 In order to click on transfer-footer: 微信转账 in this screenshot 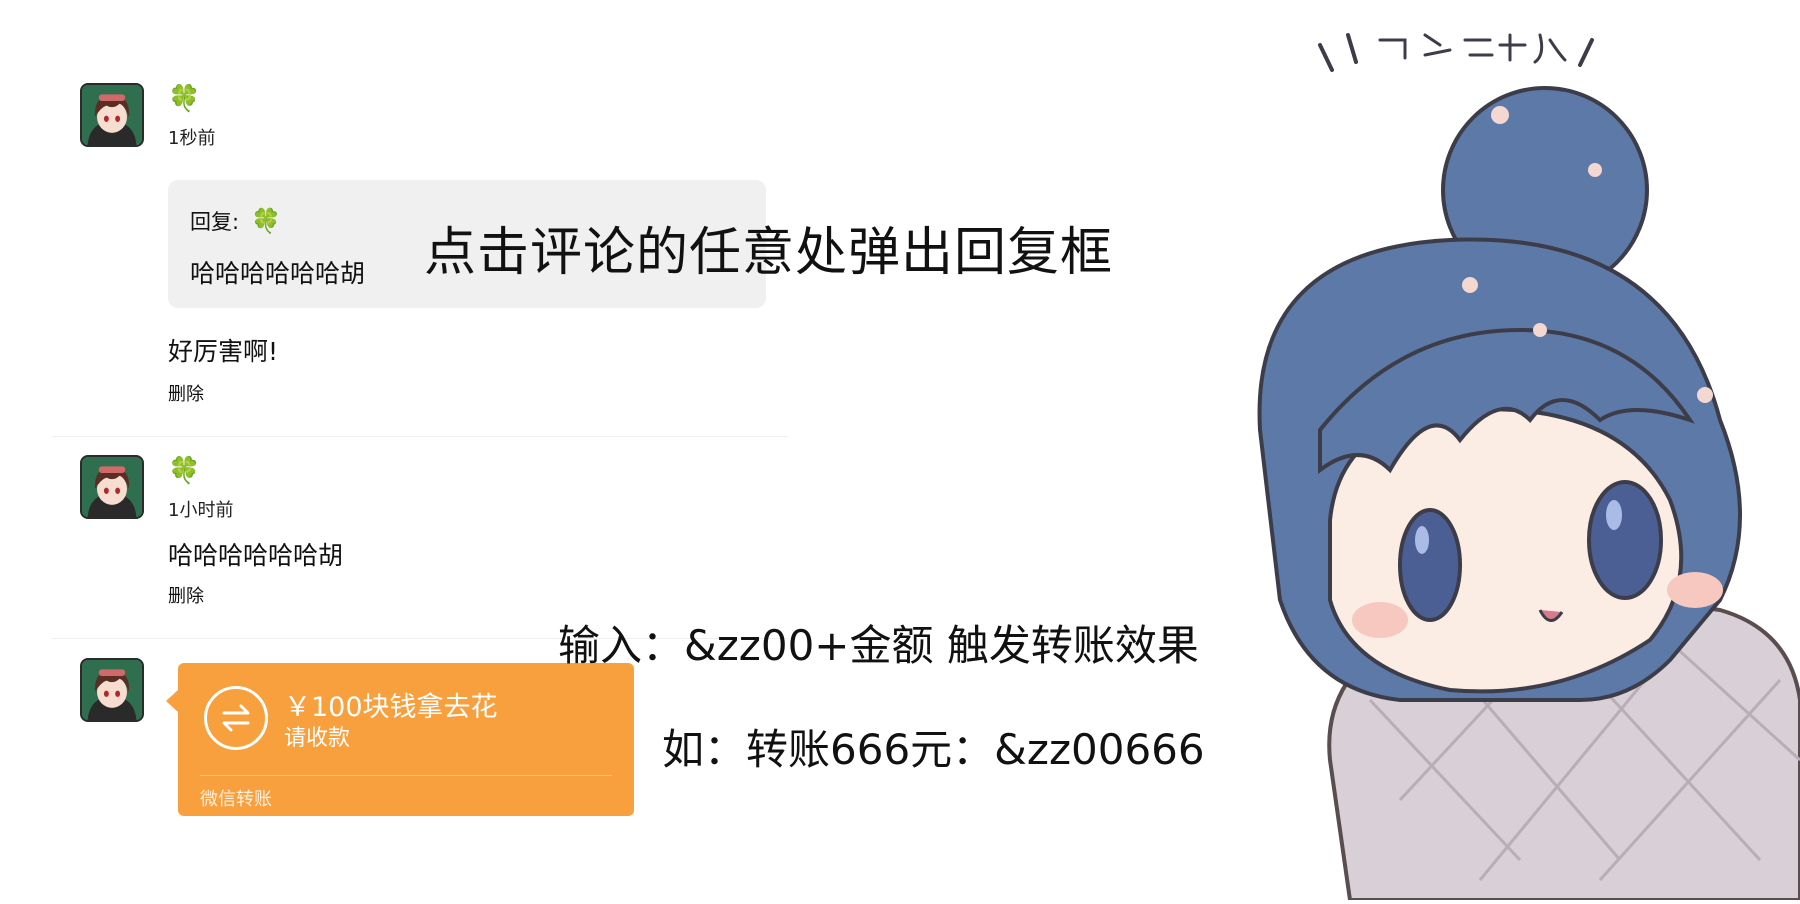, I will do `click(236, 799)`.